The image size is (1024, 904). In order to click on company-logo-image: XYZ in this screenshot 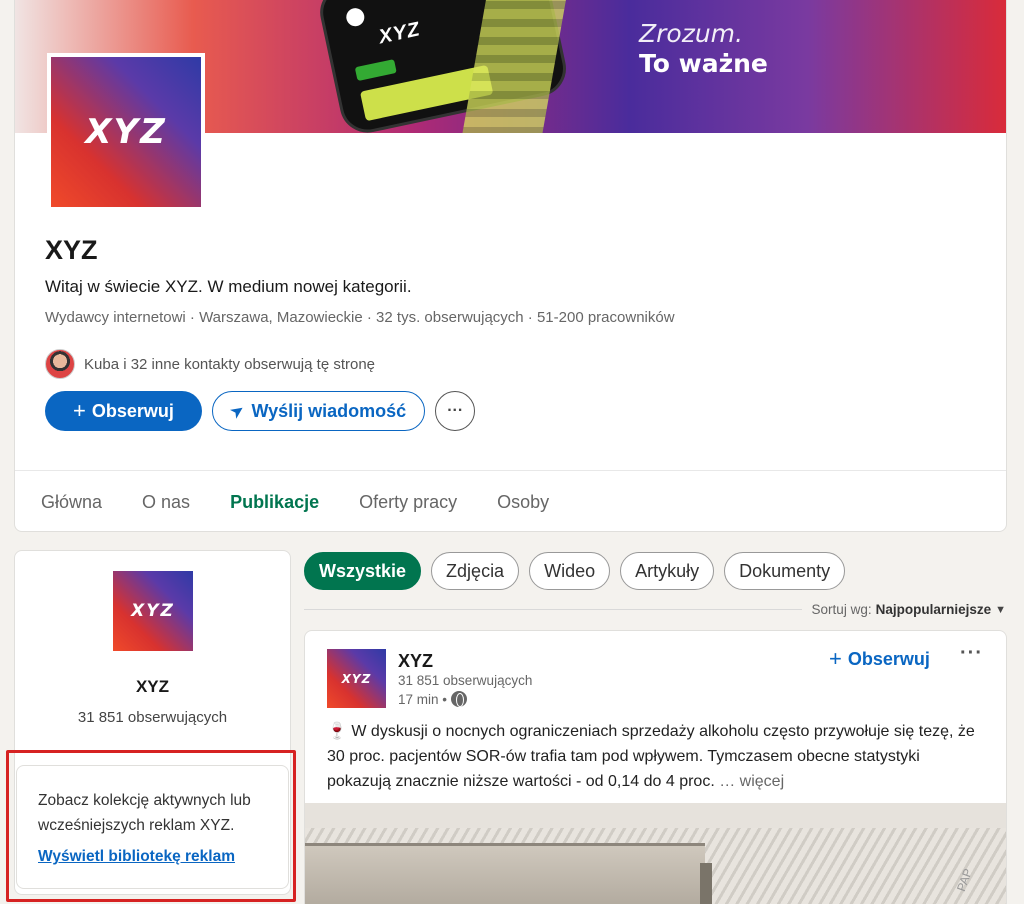, I will do `click(126, 132)`.